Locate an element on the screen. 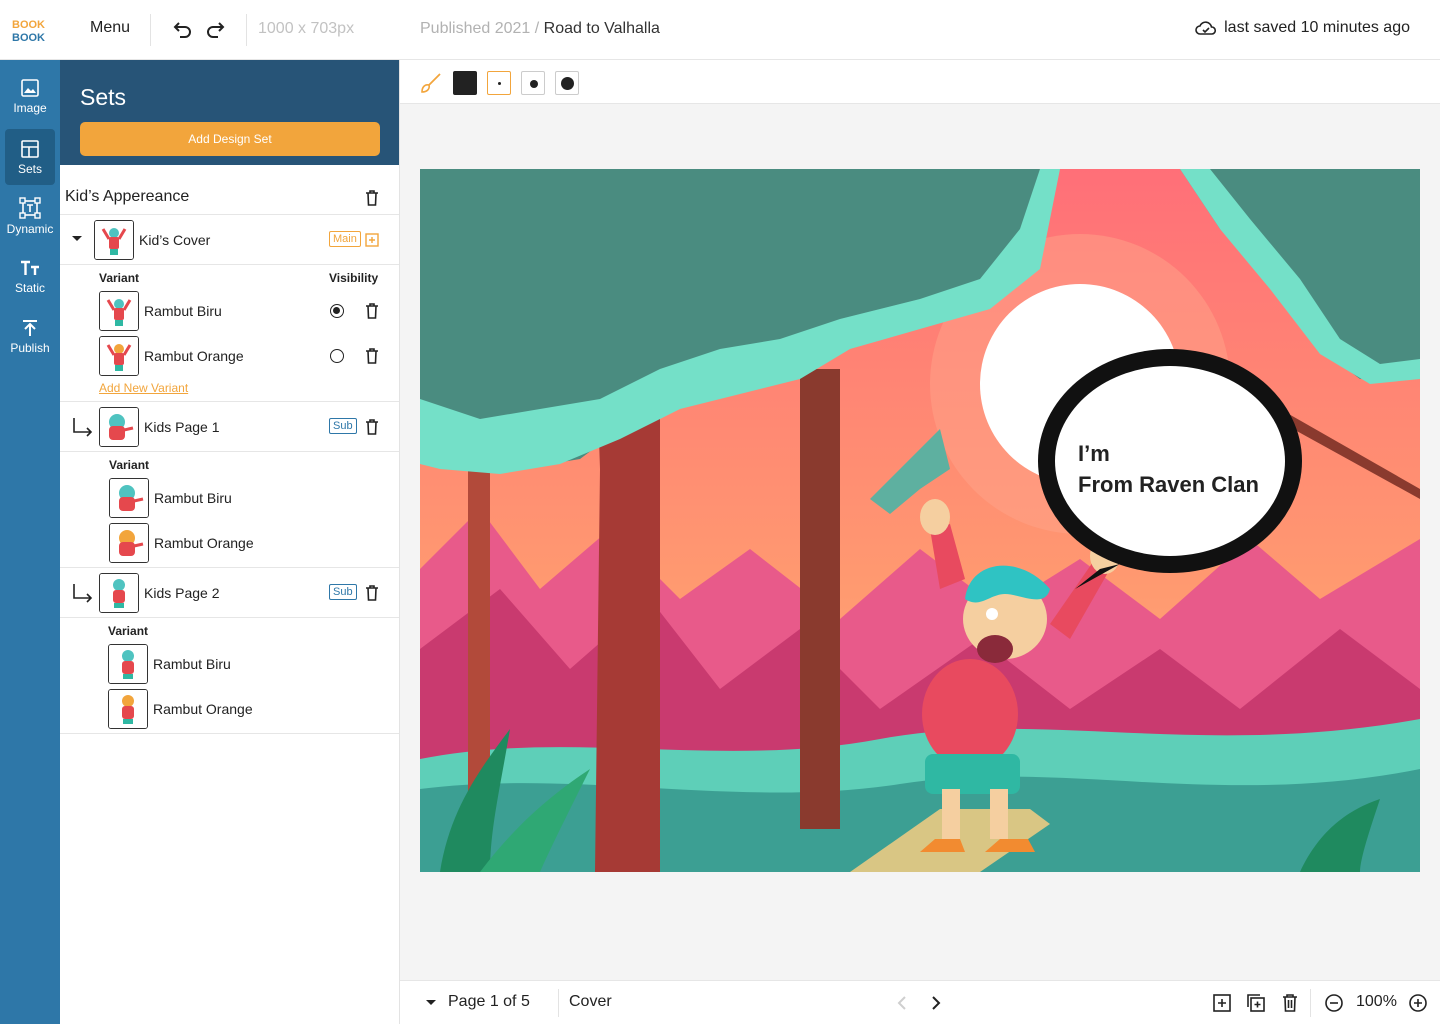 The height and width of the screenshot is (1024, 1440). layout-icon is located at coordinates (30, 148).